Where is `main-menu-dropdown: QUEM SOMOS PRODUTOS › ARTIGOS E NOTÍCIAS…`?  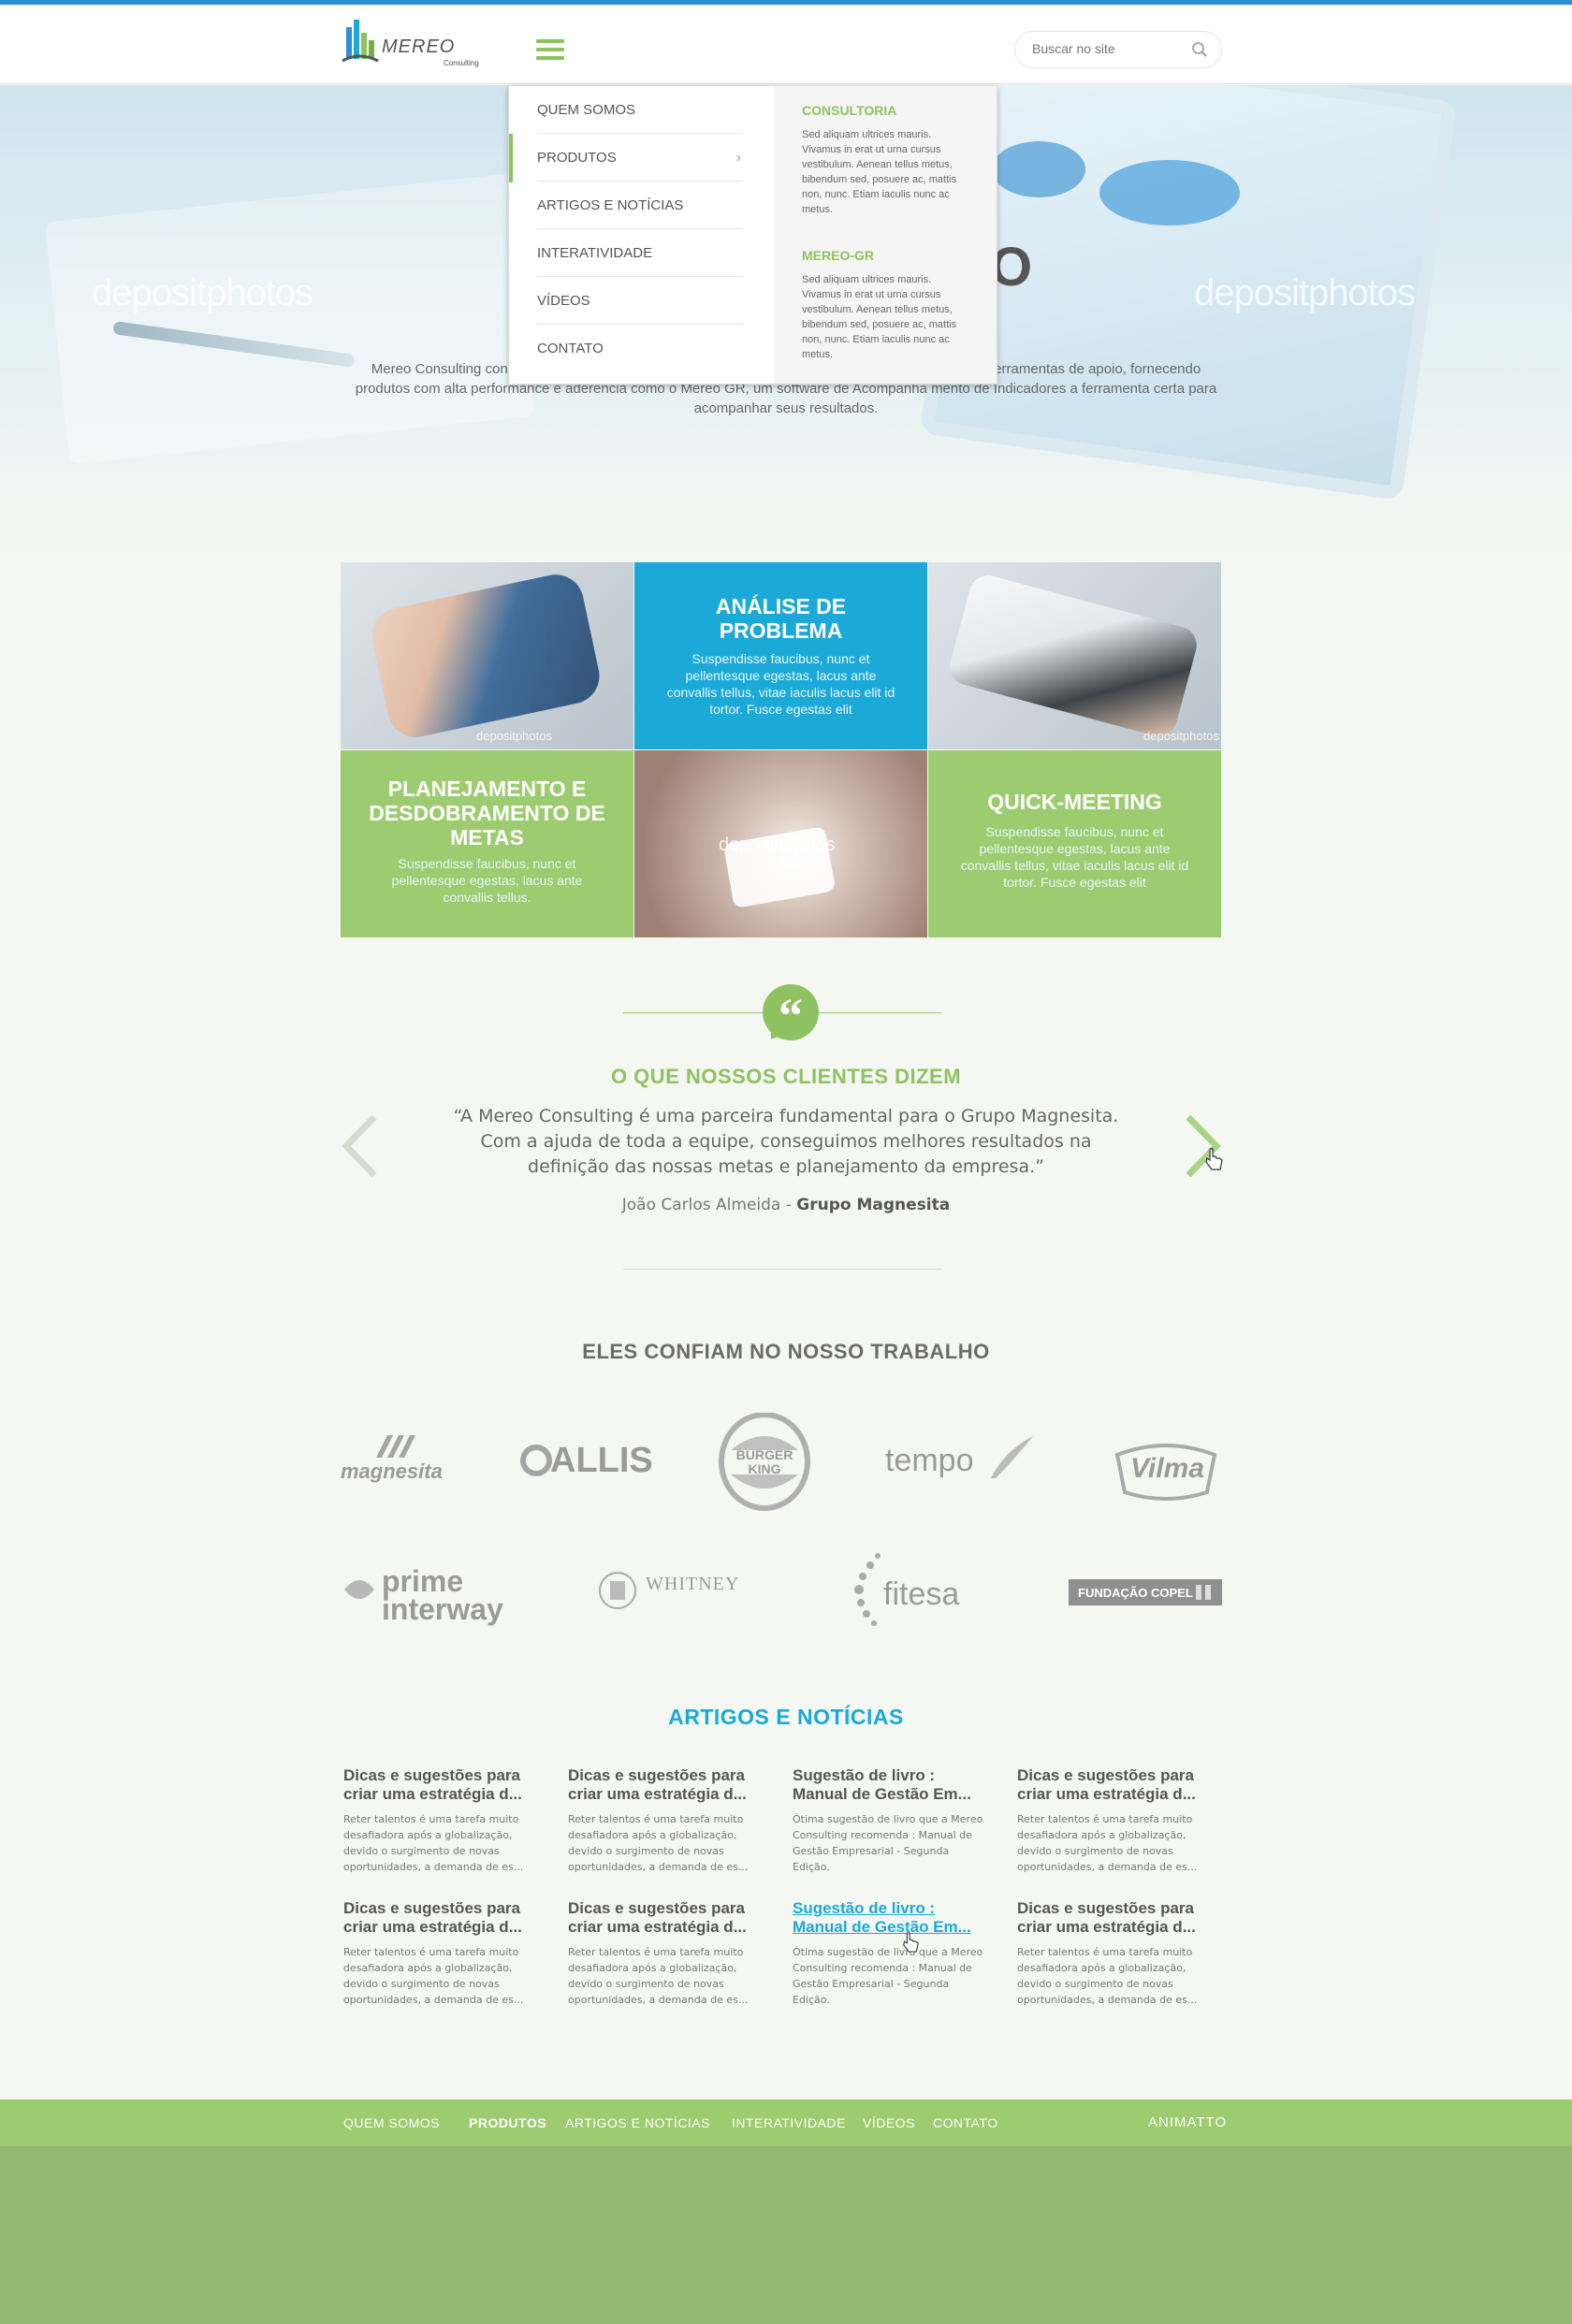
main-menu-dropdown: QUEM SOMOS PRODUTOS › ARTIGOS E NOTÍCIAS… is located at coordinates (752, 235).